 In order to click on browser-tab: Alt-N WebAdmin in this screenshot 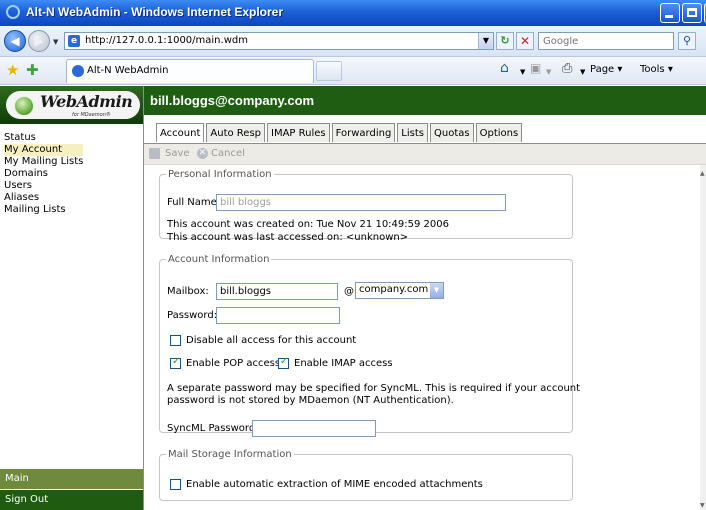, I will do `click(190, 71)`.